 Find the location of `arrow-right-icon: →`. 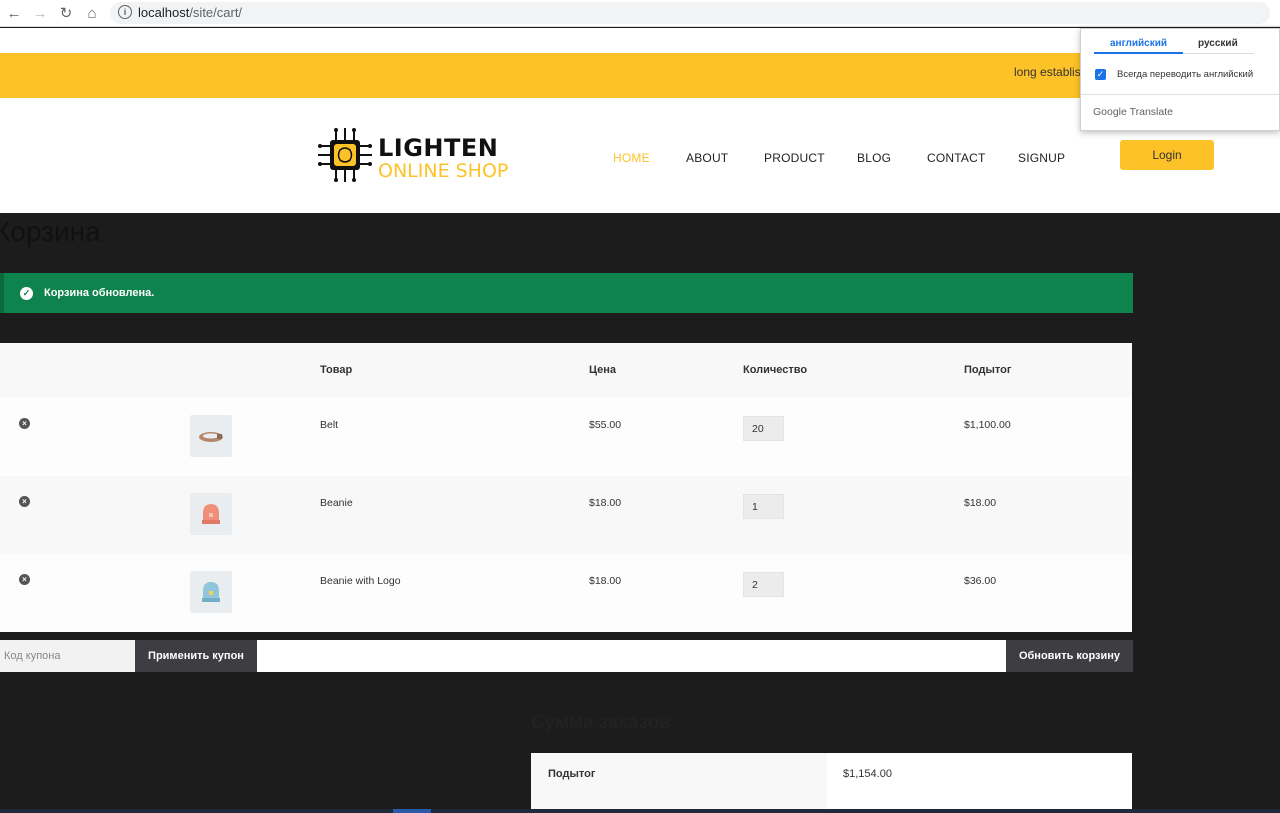

arrow-right-icon: → is located at coordinates (40, 13).